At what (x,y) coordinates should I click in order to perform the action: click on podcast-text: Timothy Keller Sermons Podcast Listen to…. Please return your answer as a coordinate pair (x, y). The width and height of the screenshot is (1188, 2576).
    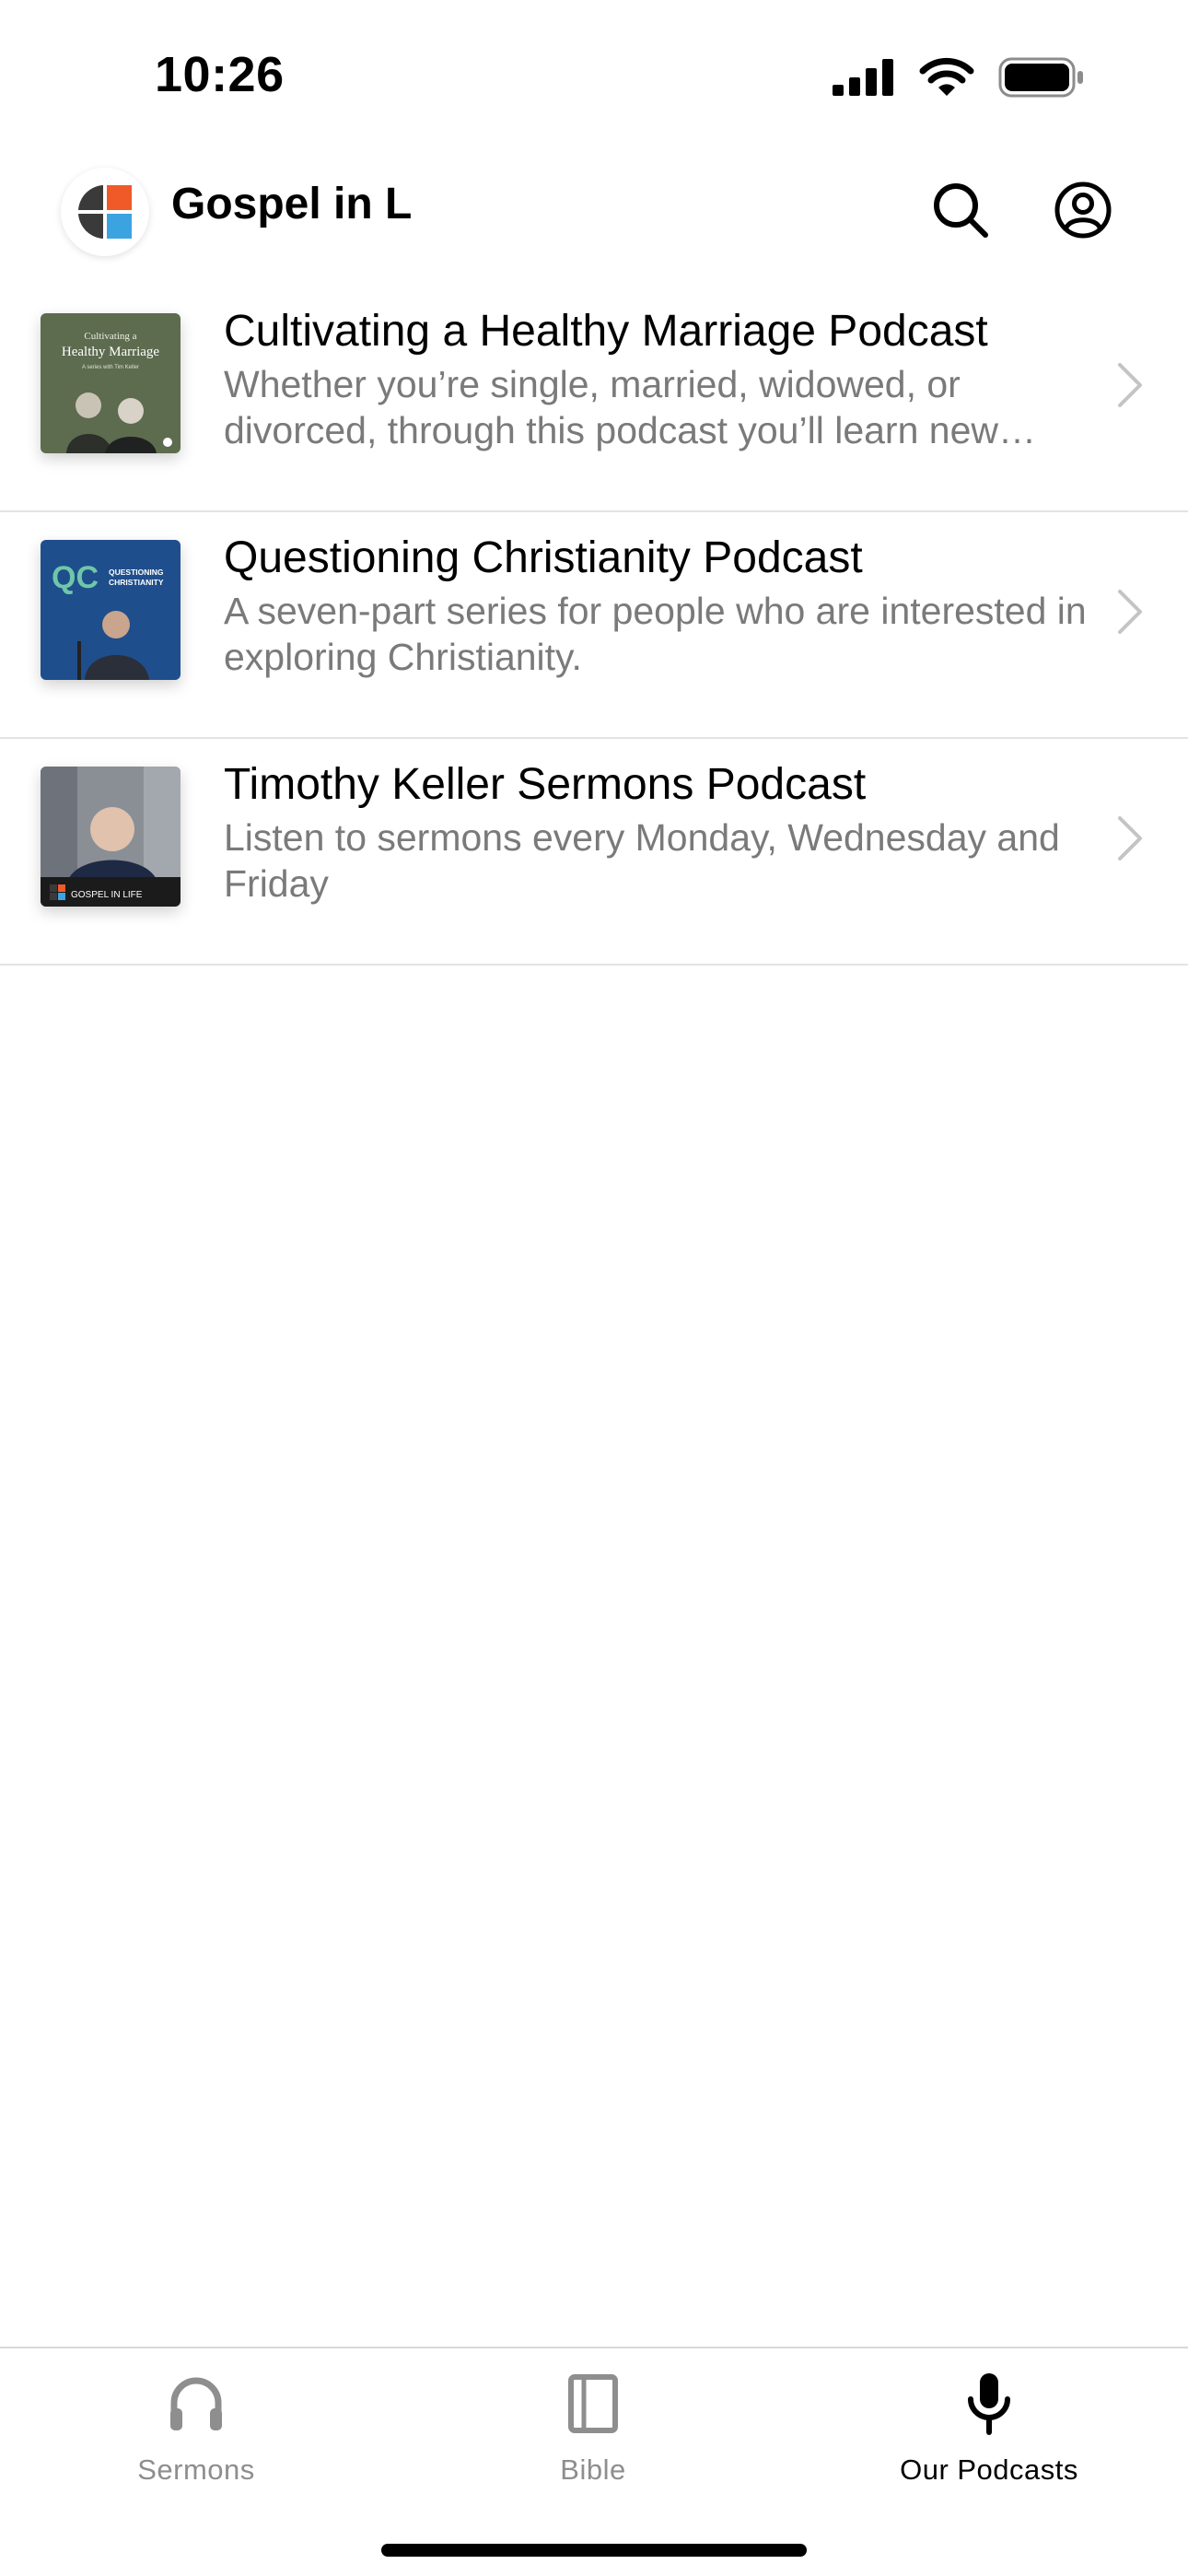
    Looking at the image, I should click on (656, 832).